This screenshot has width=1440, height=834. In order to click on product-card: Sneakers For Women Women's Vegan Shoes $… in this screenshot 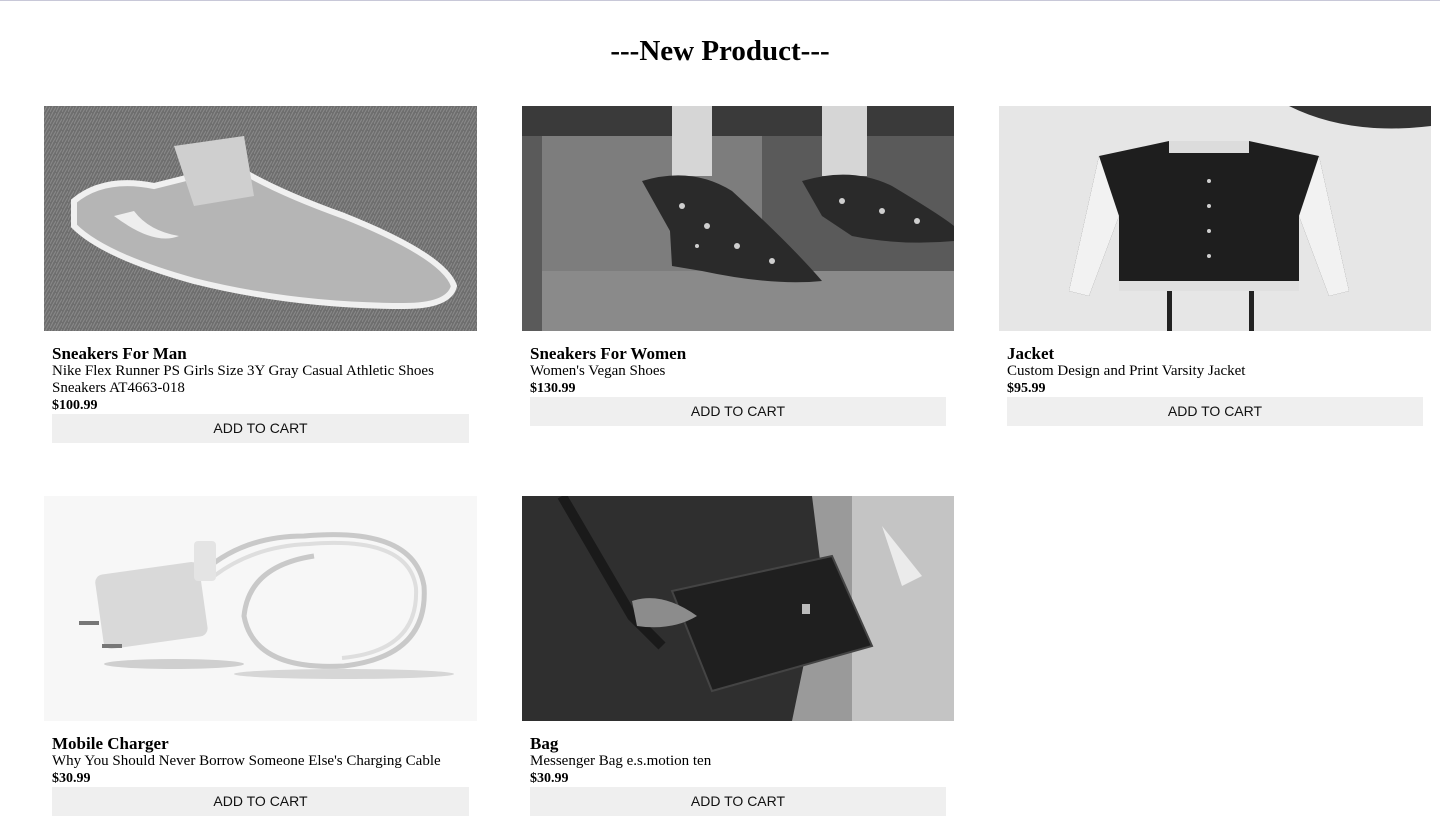, I will do `click(738, 266)`.